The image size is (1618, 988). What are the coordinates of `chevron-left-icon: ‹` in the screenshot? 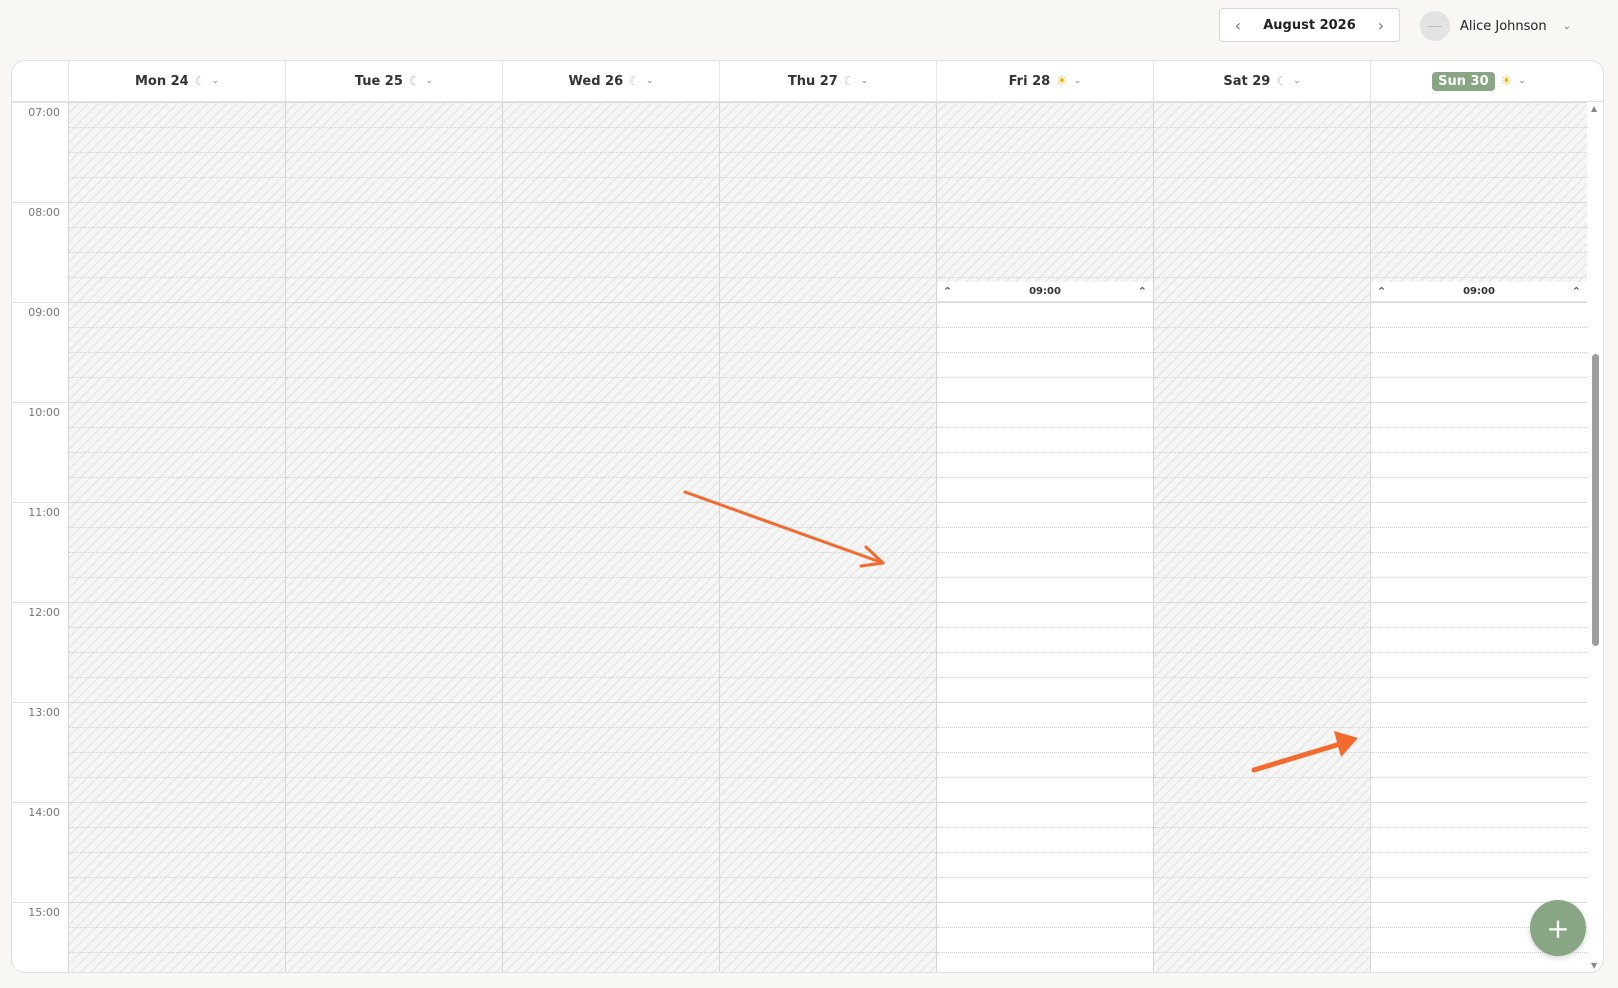 It's located at (1238, 25).